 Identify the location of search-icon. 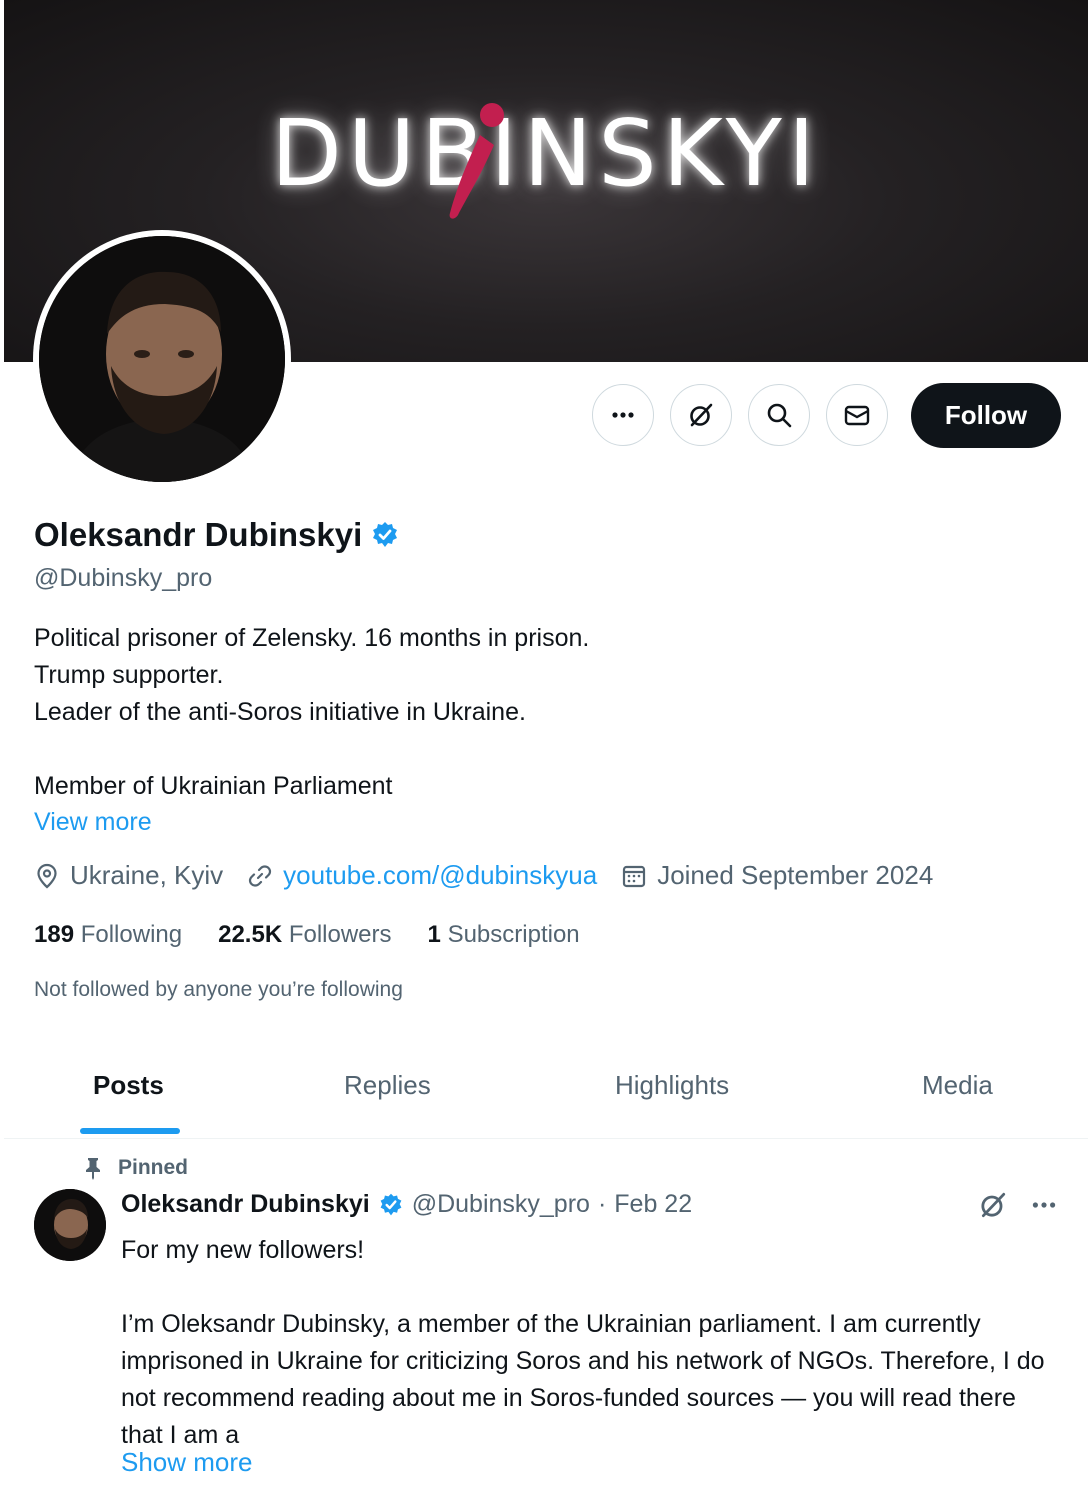
(779, 415).